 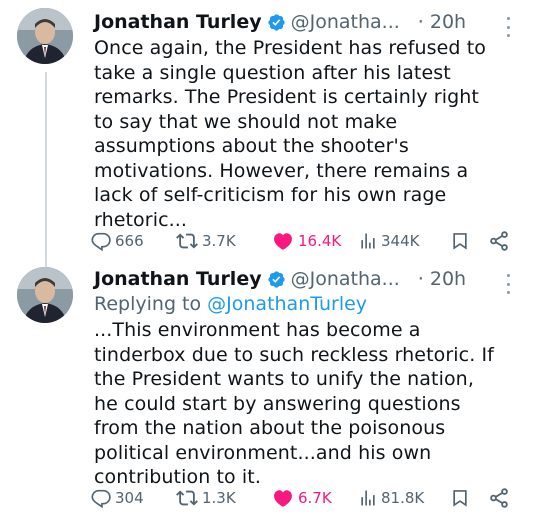 I want to click on share-button, so click(x=500, y=498).